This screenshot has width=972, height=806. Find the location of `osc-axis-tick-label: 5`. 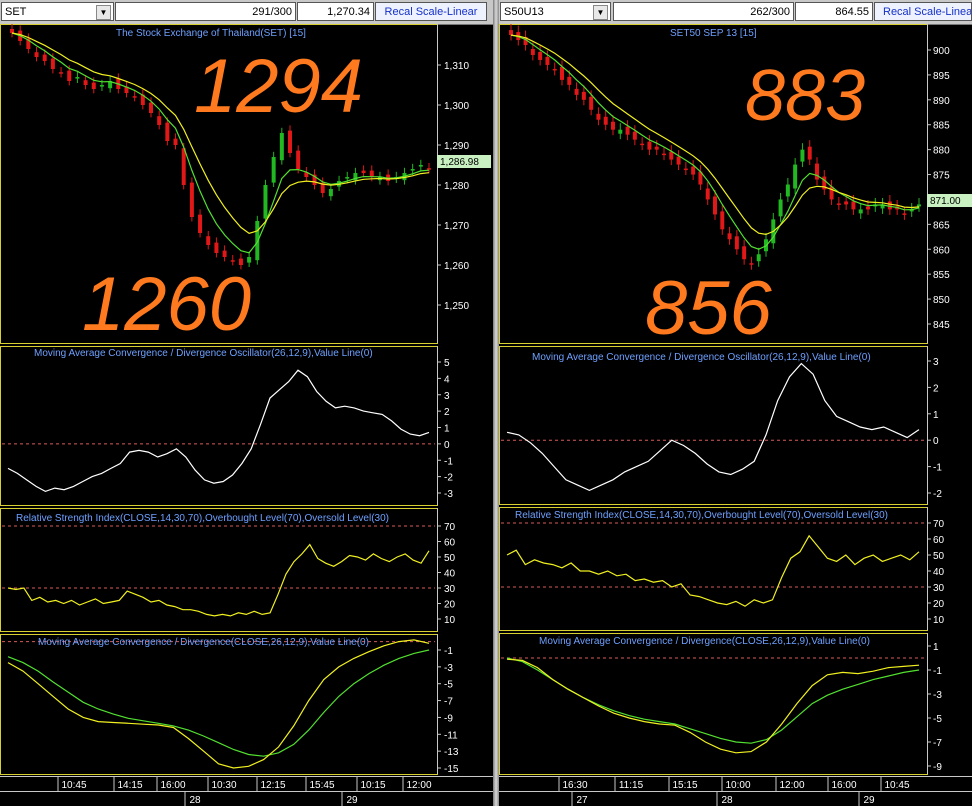

osc-axis-tick-label: 5 is located at coordinates (447, 363).